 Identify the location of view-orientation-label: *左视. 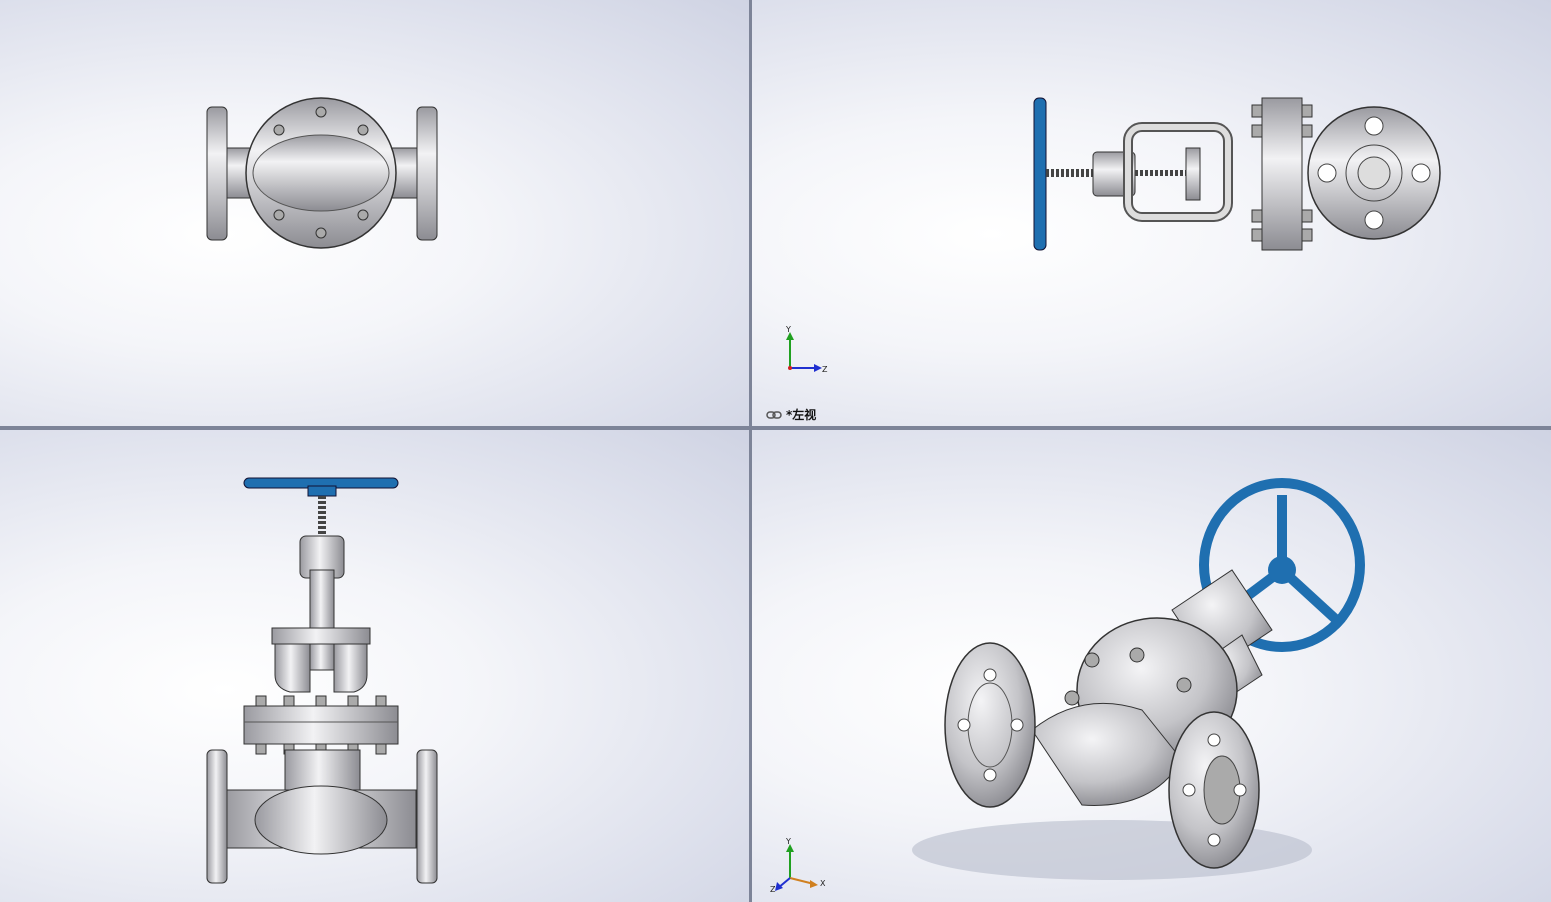
(791, 414).